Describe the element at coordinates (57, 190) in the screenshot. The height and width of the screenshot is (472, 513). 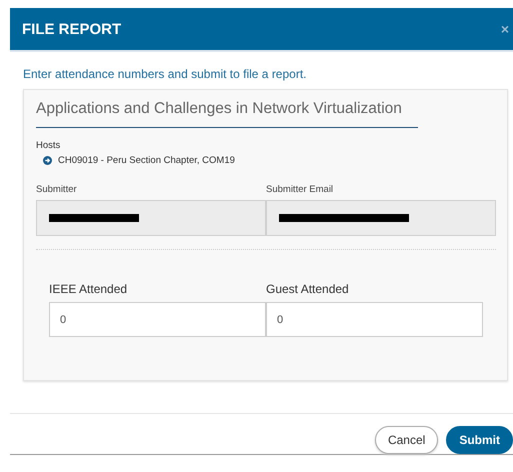
I see `field-label: Submitter` at that location.